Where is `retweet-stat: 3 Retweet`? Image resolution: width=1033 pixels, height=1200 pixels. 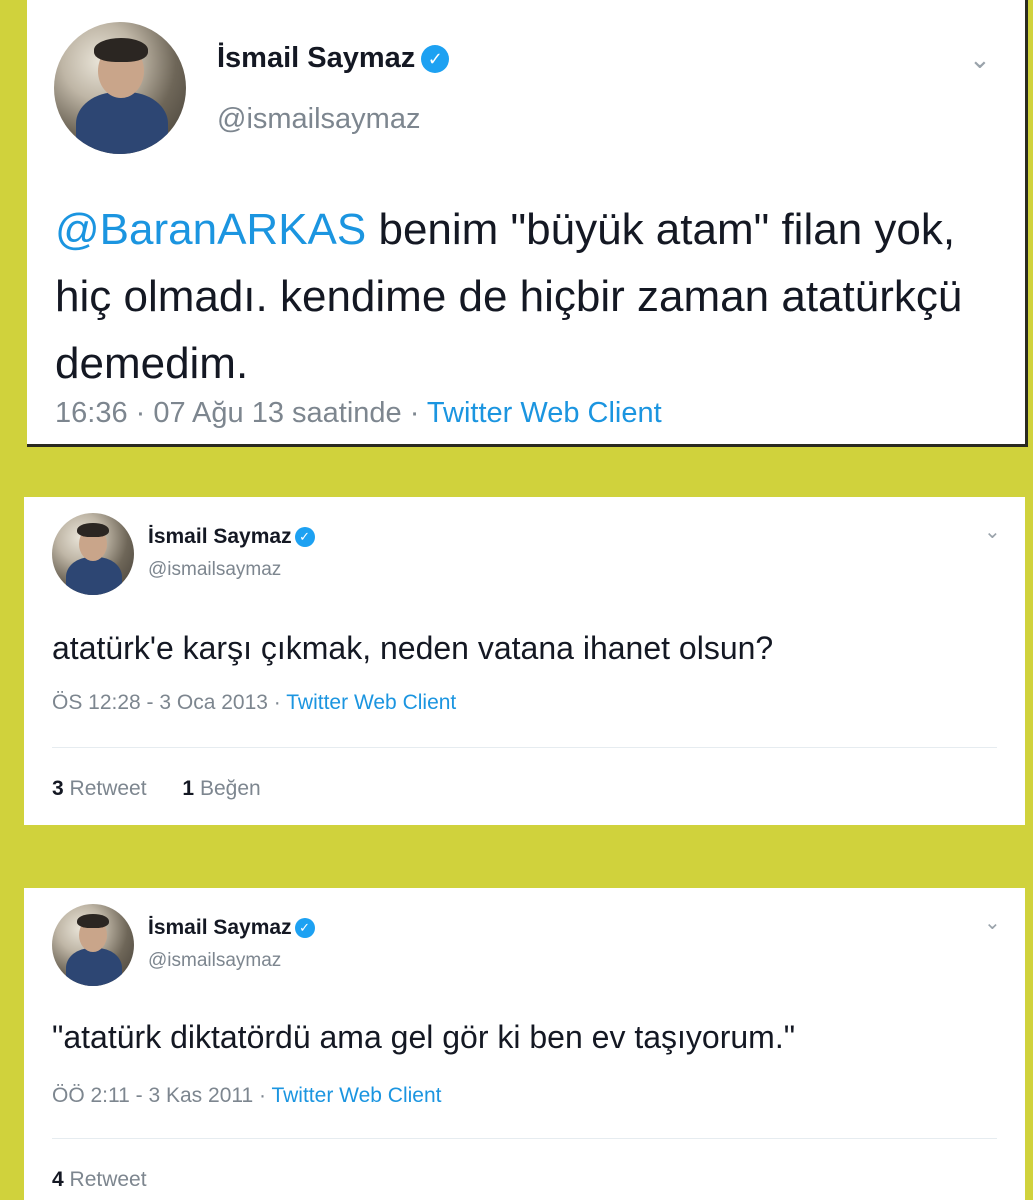
retweet-stat: 3 Retweet is located at coordinates (99, 788).